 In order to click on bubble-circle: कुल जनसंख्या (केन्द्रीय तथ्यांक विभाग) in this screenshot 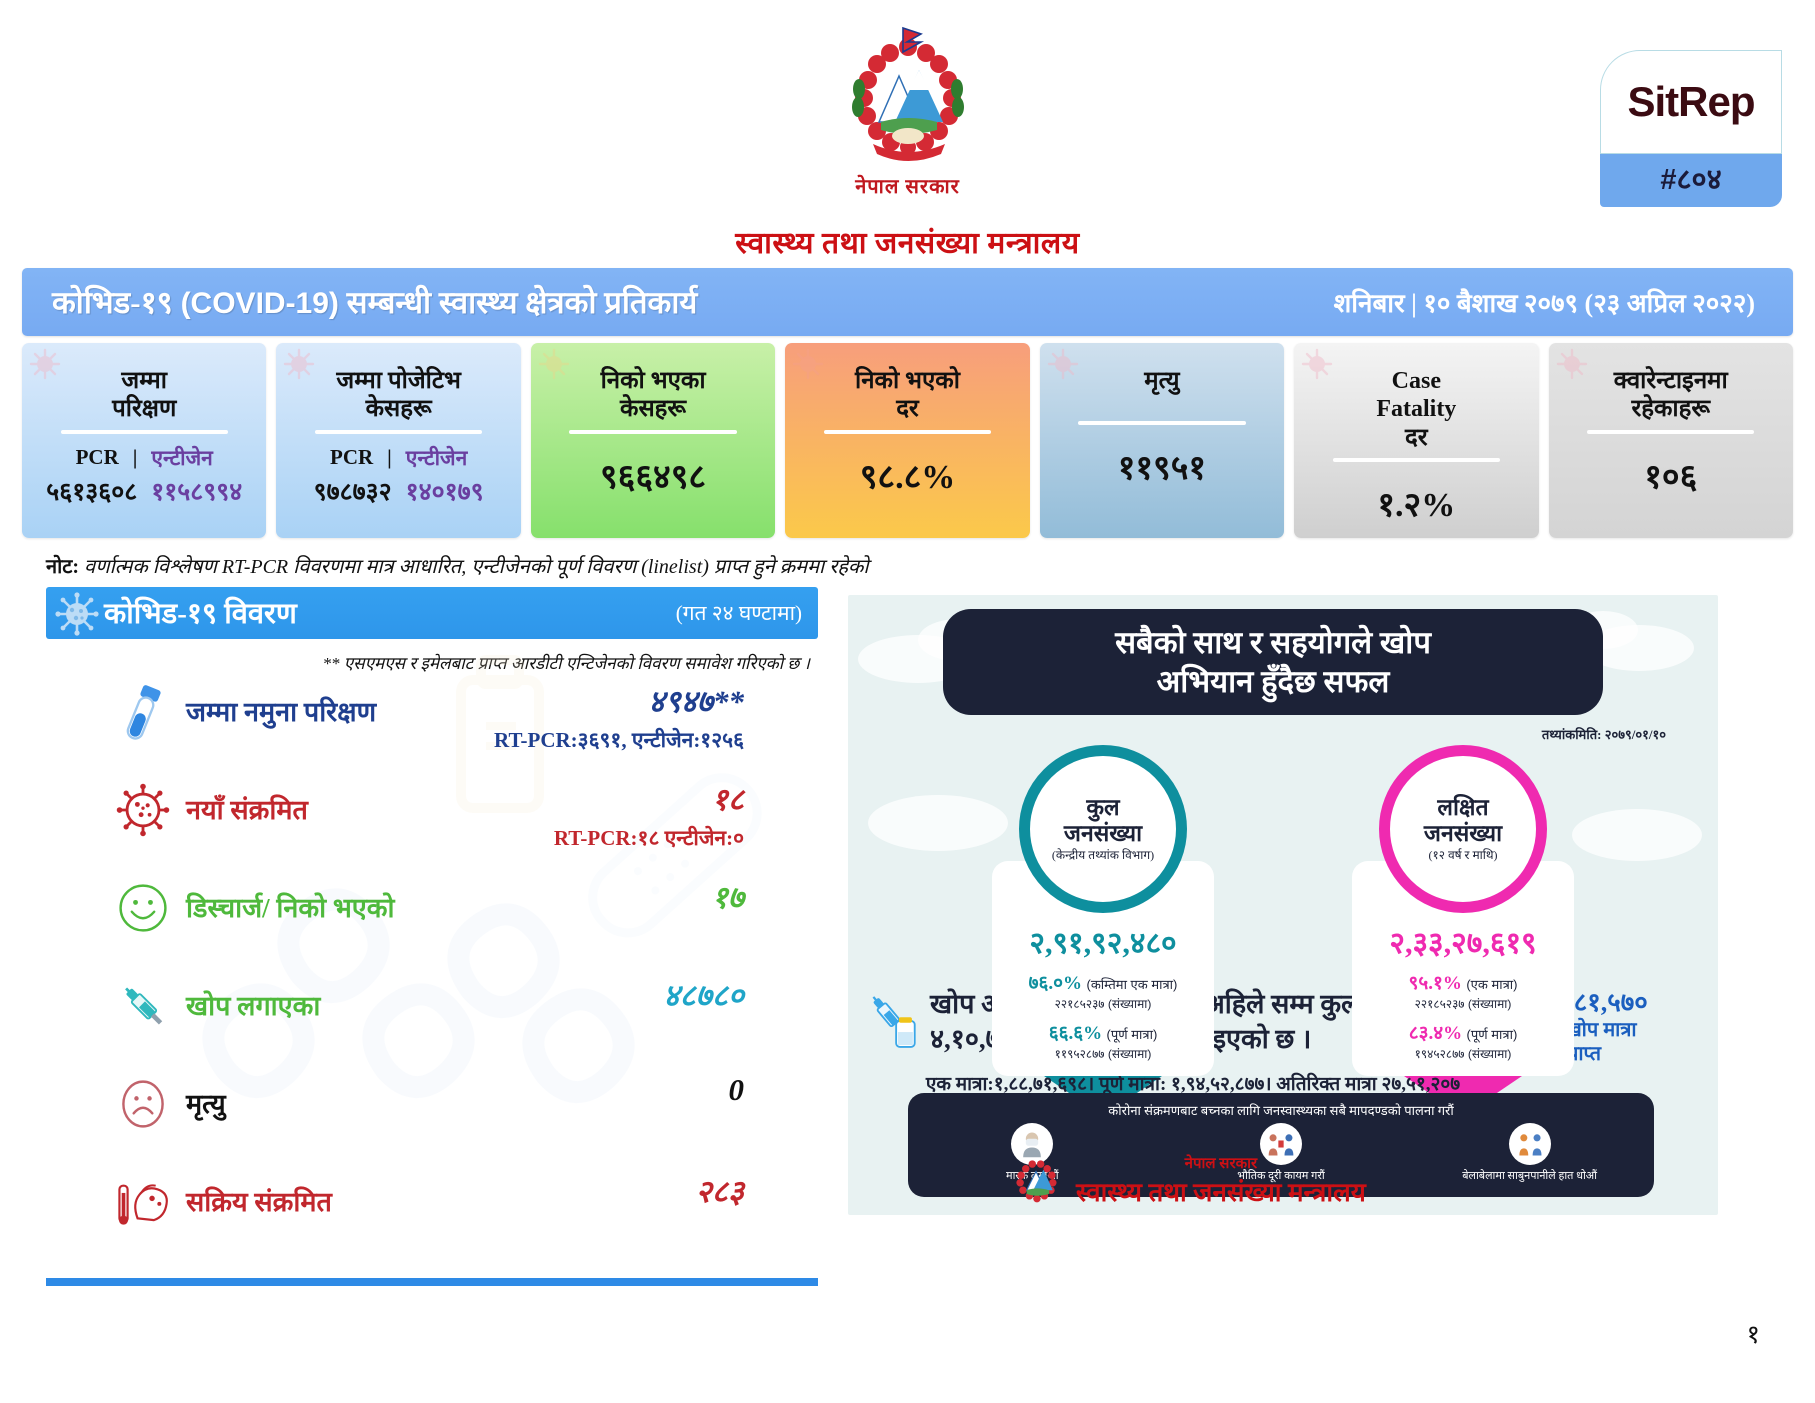, I will do `click(1103, 828)`.